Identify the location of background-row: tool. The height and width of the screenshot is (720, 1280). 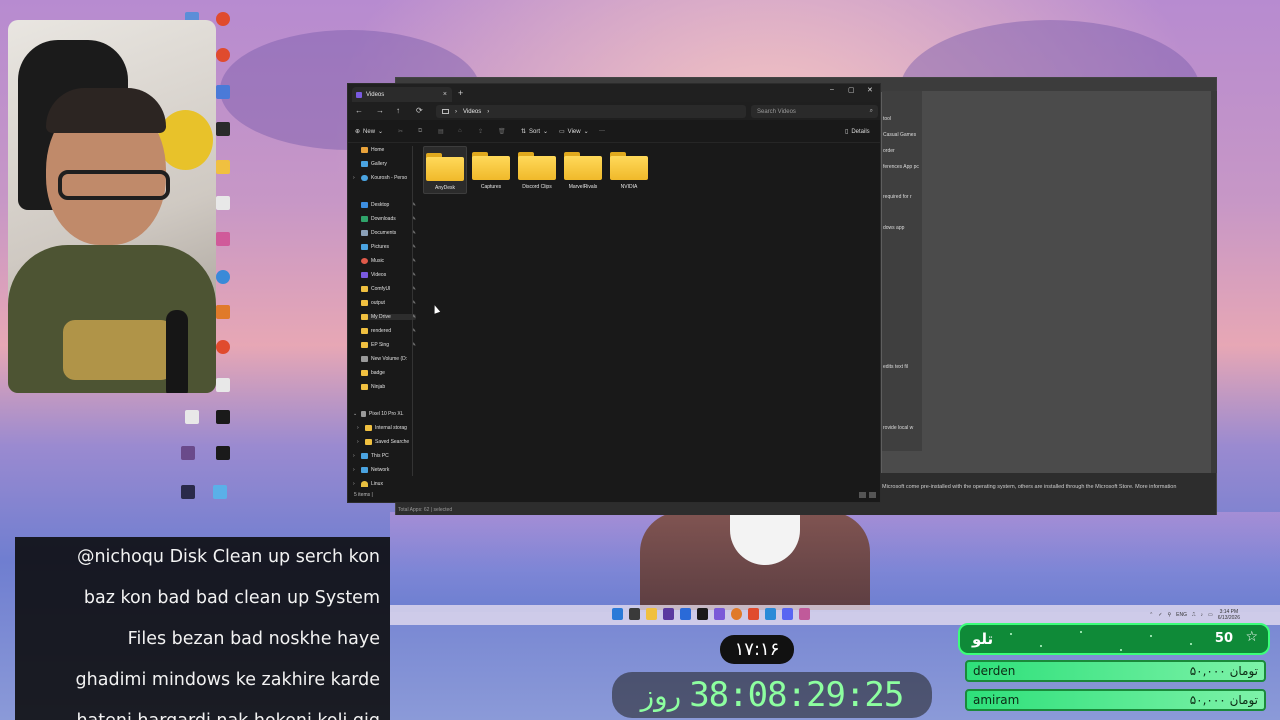
(887, 119).